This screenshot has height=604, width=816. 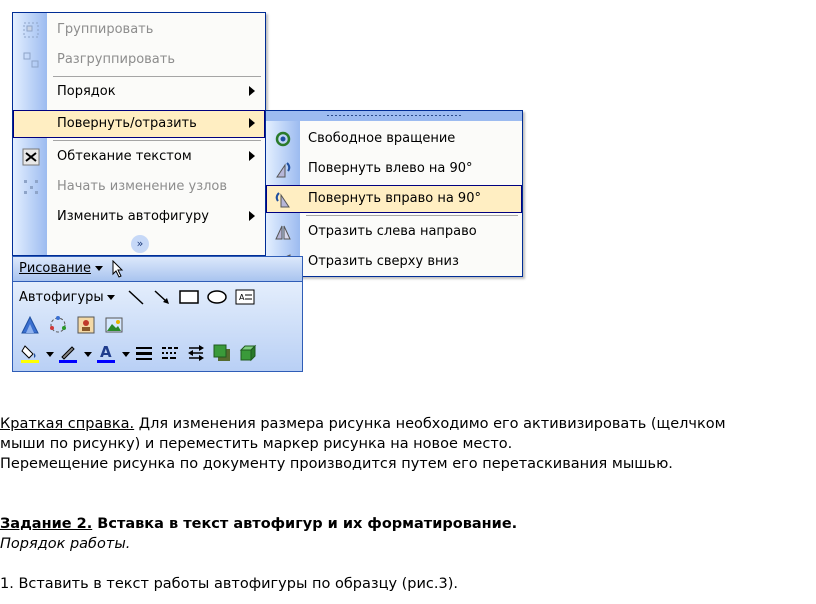 I want to click on dash-style-icon, so click(x=170, y=354).